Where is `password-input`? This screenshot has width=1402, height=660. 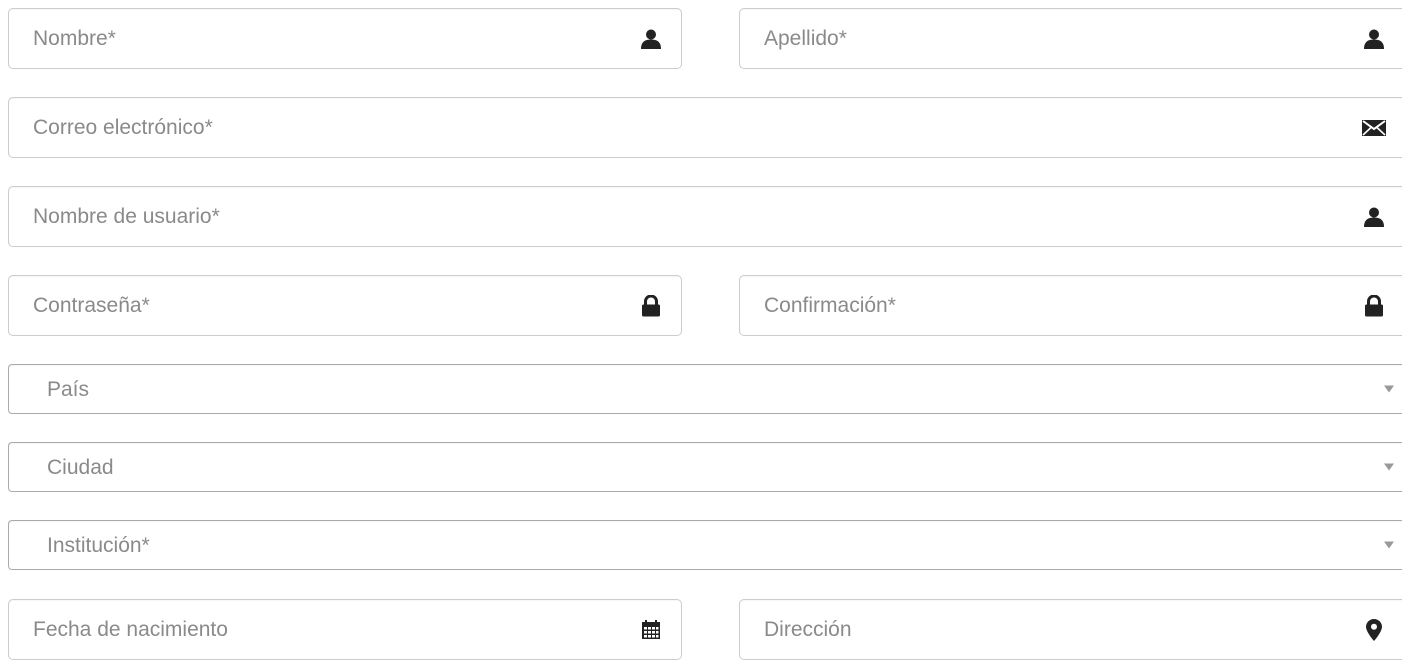 password-input is located at coordinates (345, 305).